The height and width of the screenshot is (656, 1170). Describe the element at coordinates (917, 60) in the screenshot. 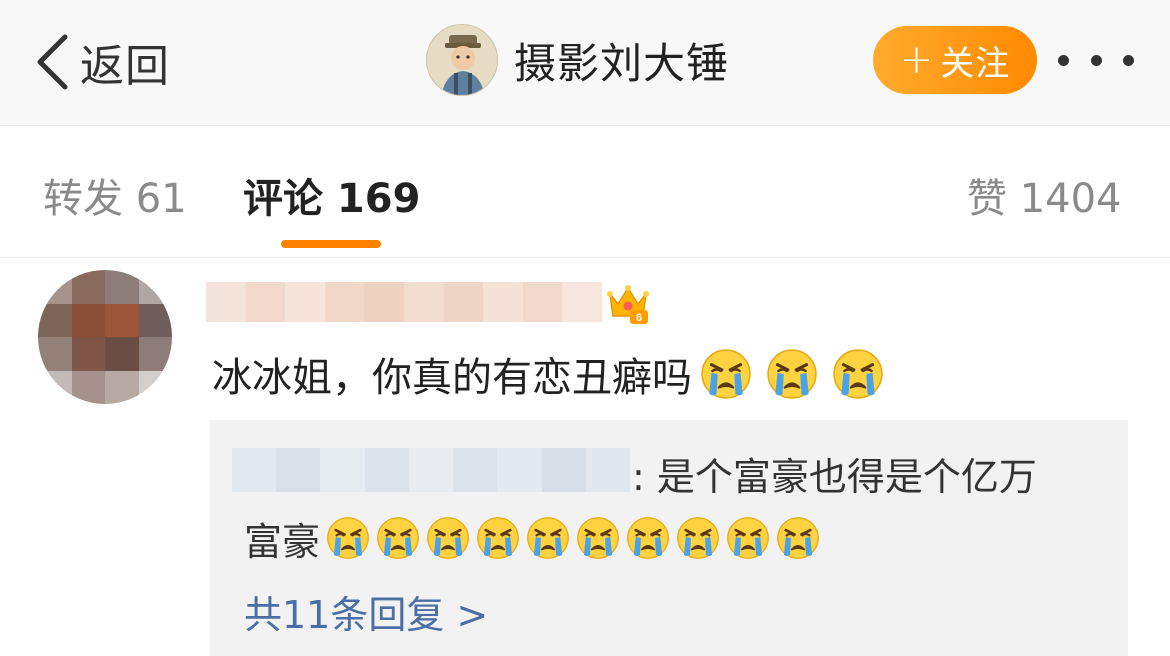

I see `plus-icon: +` at that location.